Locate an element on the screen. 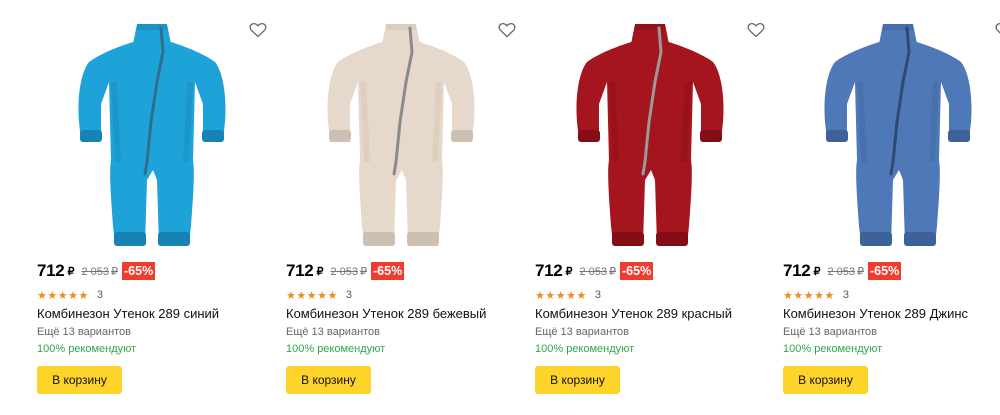 The height and width of the screenshot is (415, 1000). product-title-link: Комбинезон Утенок 289 красный is located at coordinates (633, 313).